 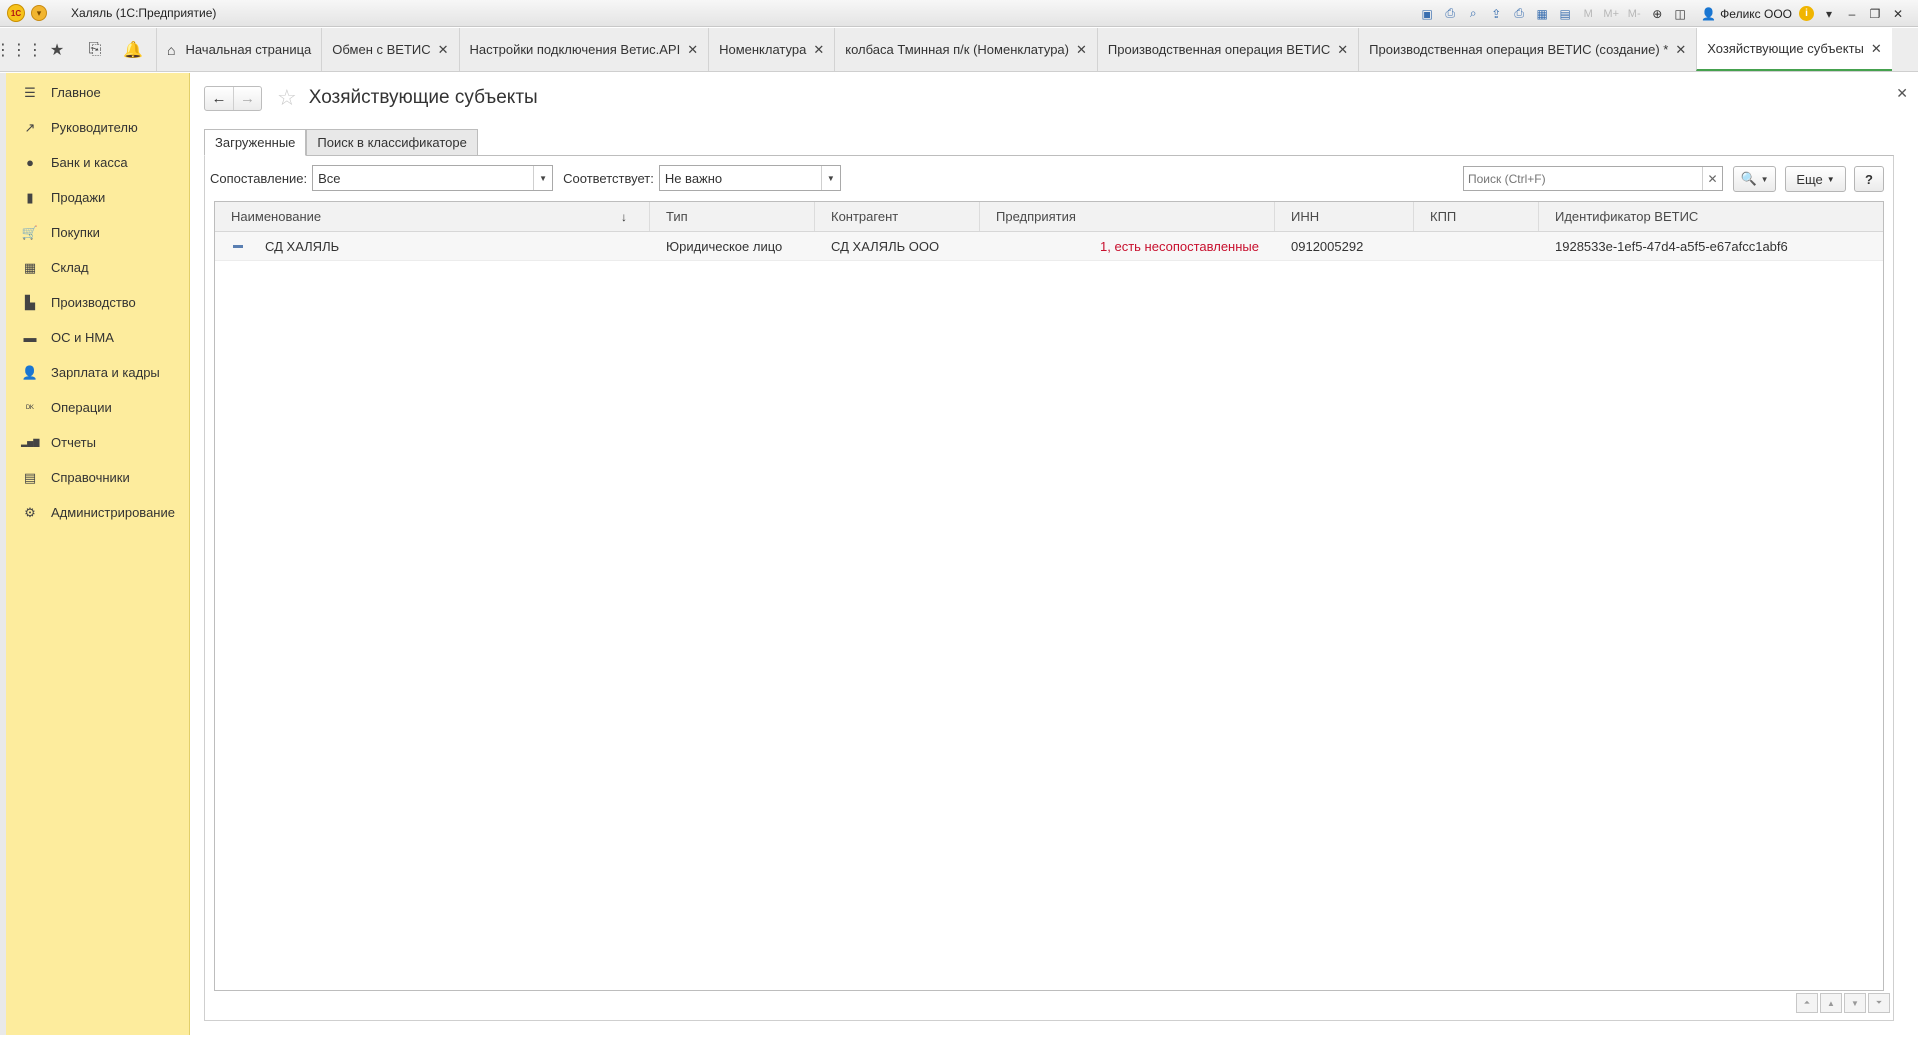 I want to click on corresponds-filter-label: Соответствует:, so click(x=608, y=178).